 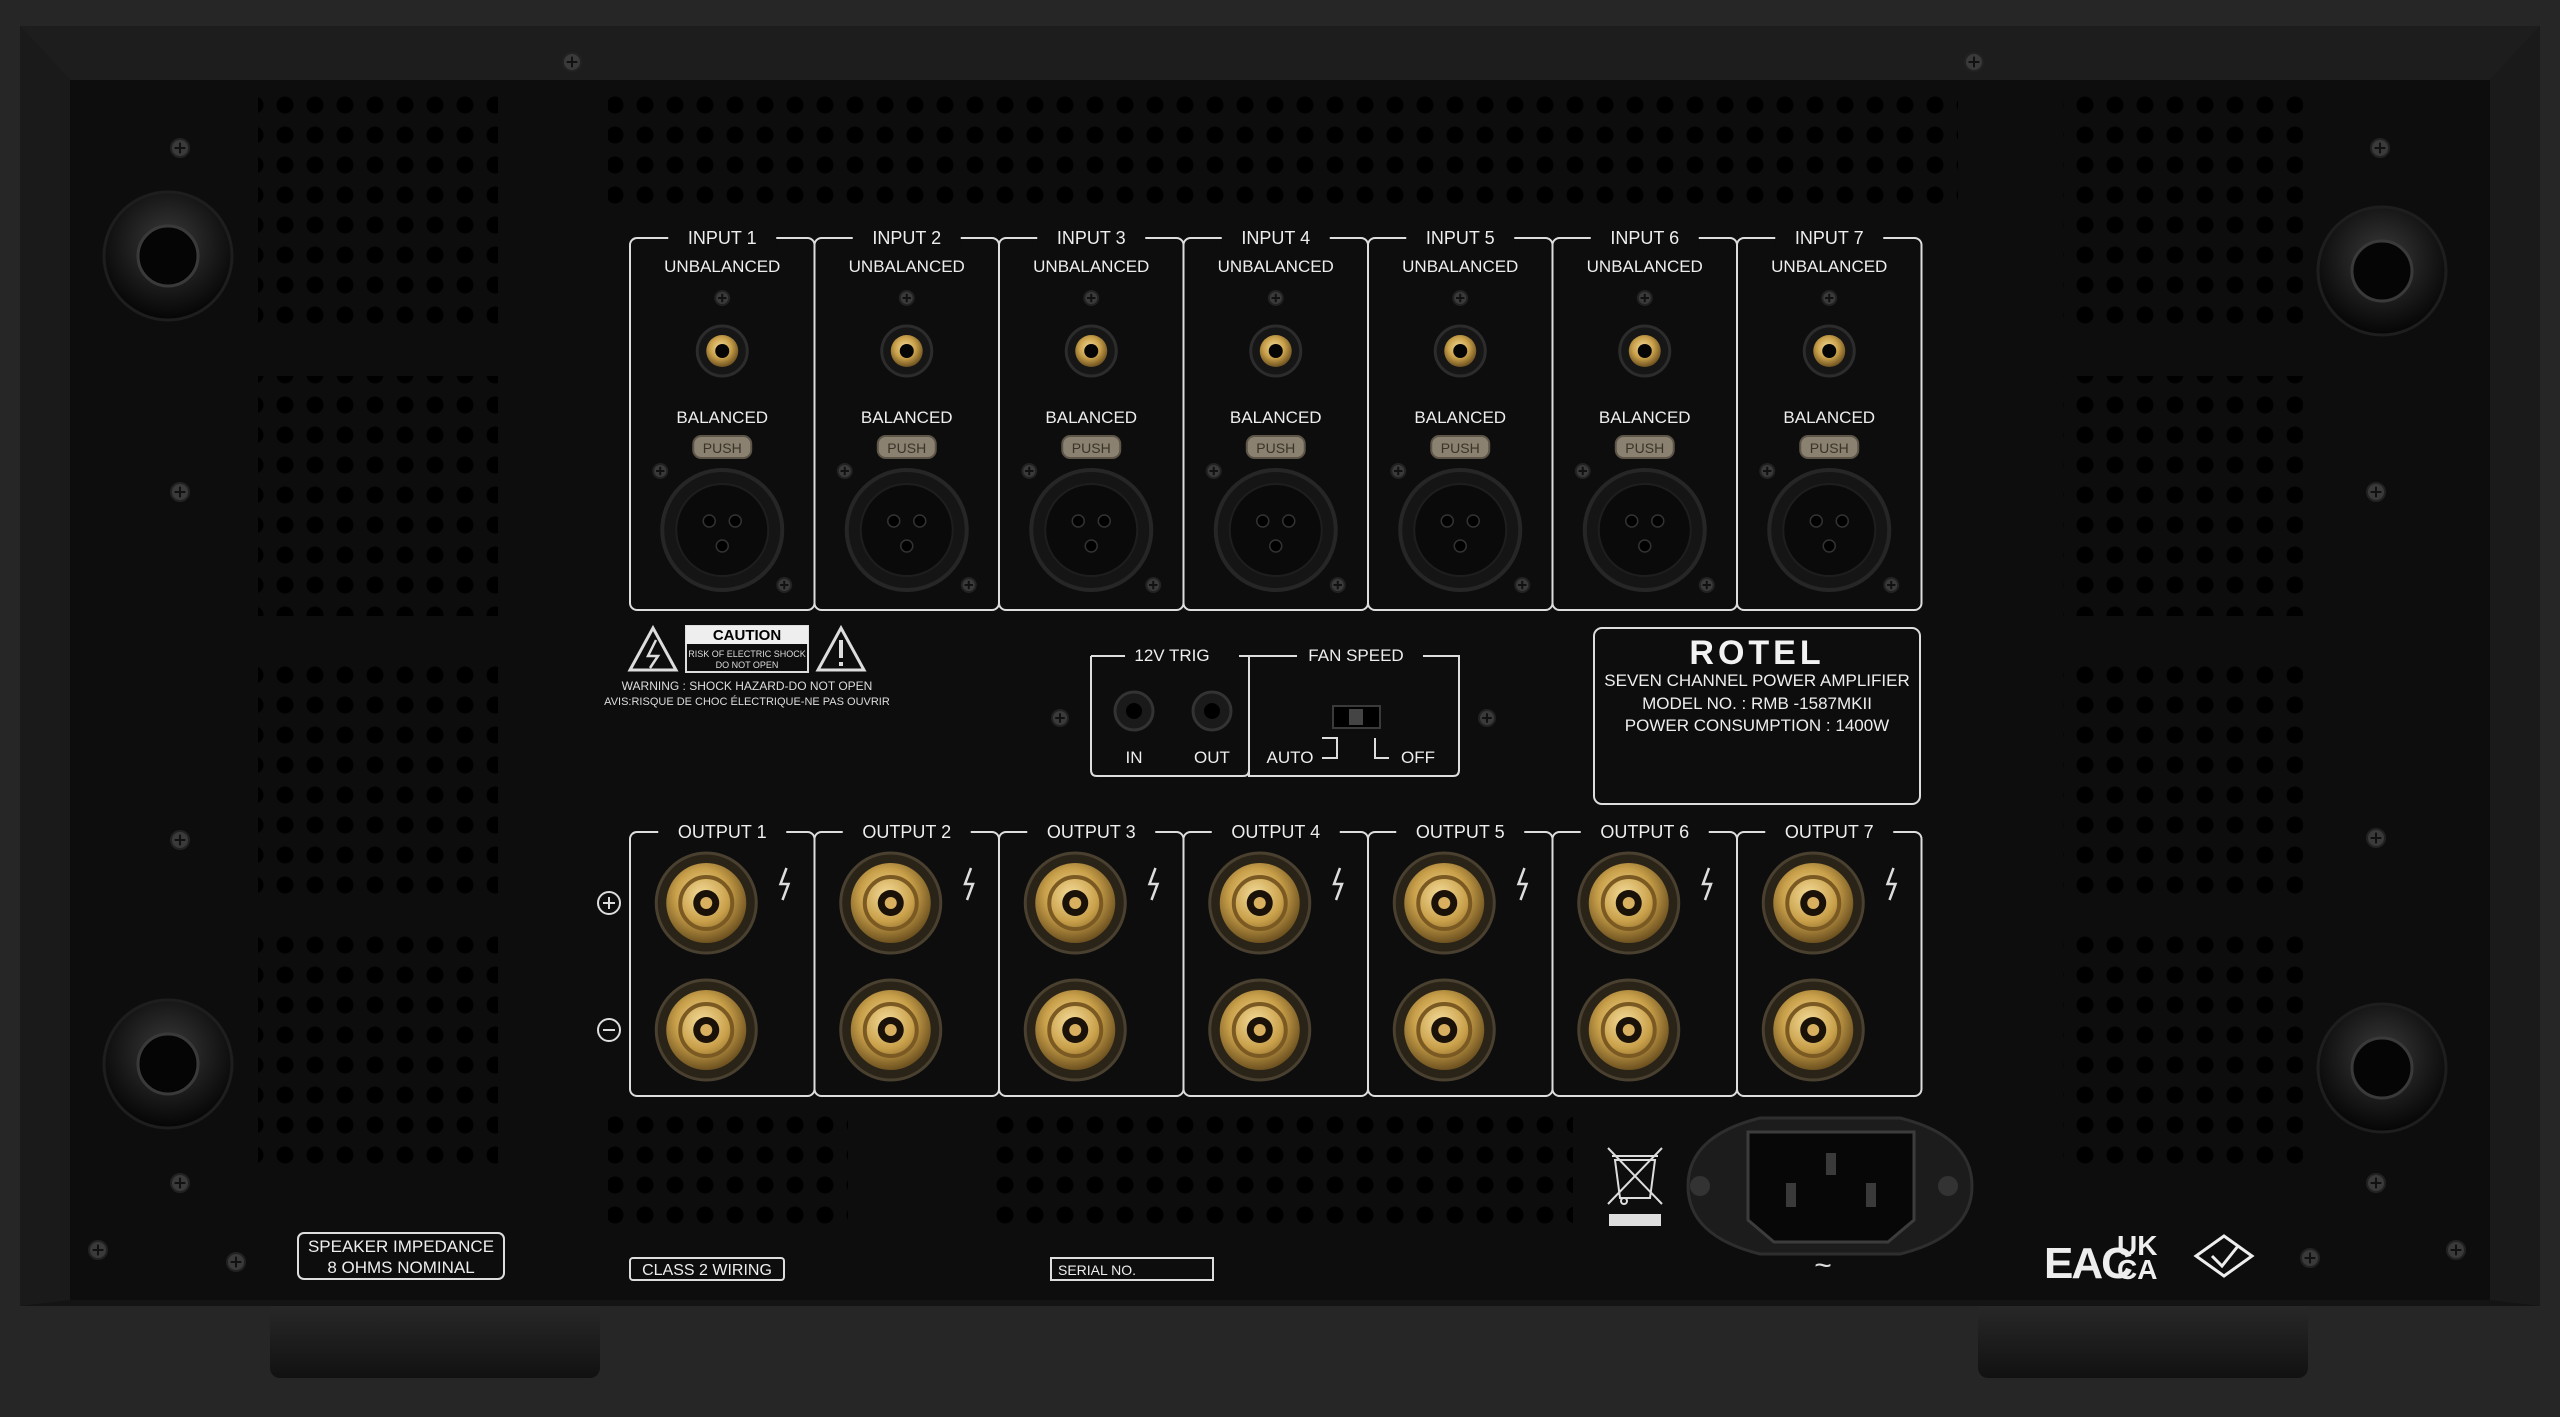 What do you see at coordinates (1134, 711) in the screenshot?
I see `trigger-in-jack` at bounding box center [1134, 711].